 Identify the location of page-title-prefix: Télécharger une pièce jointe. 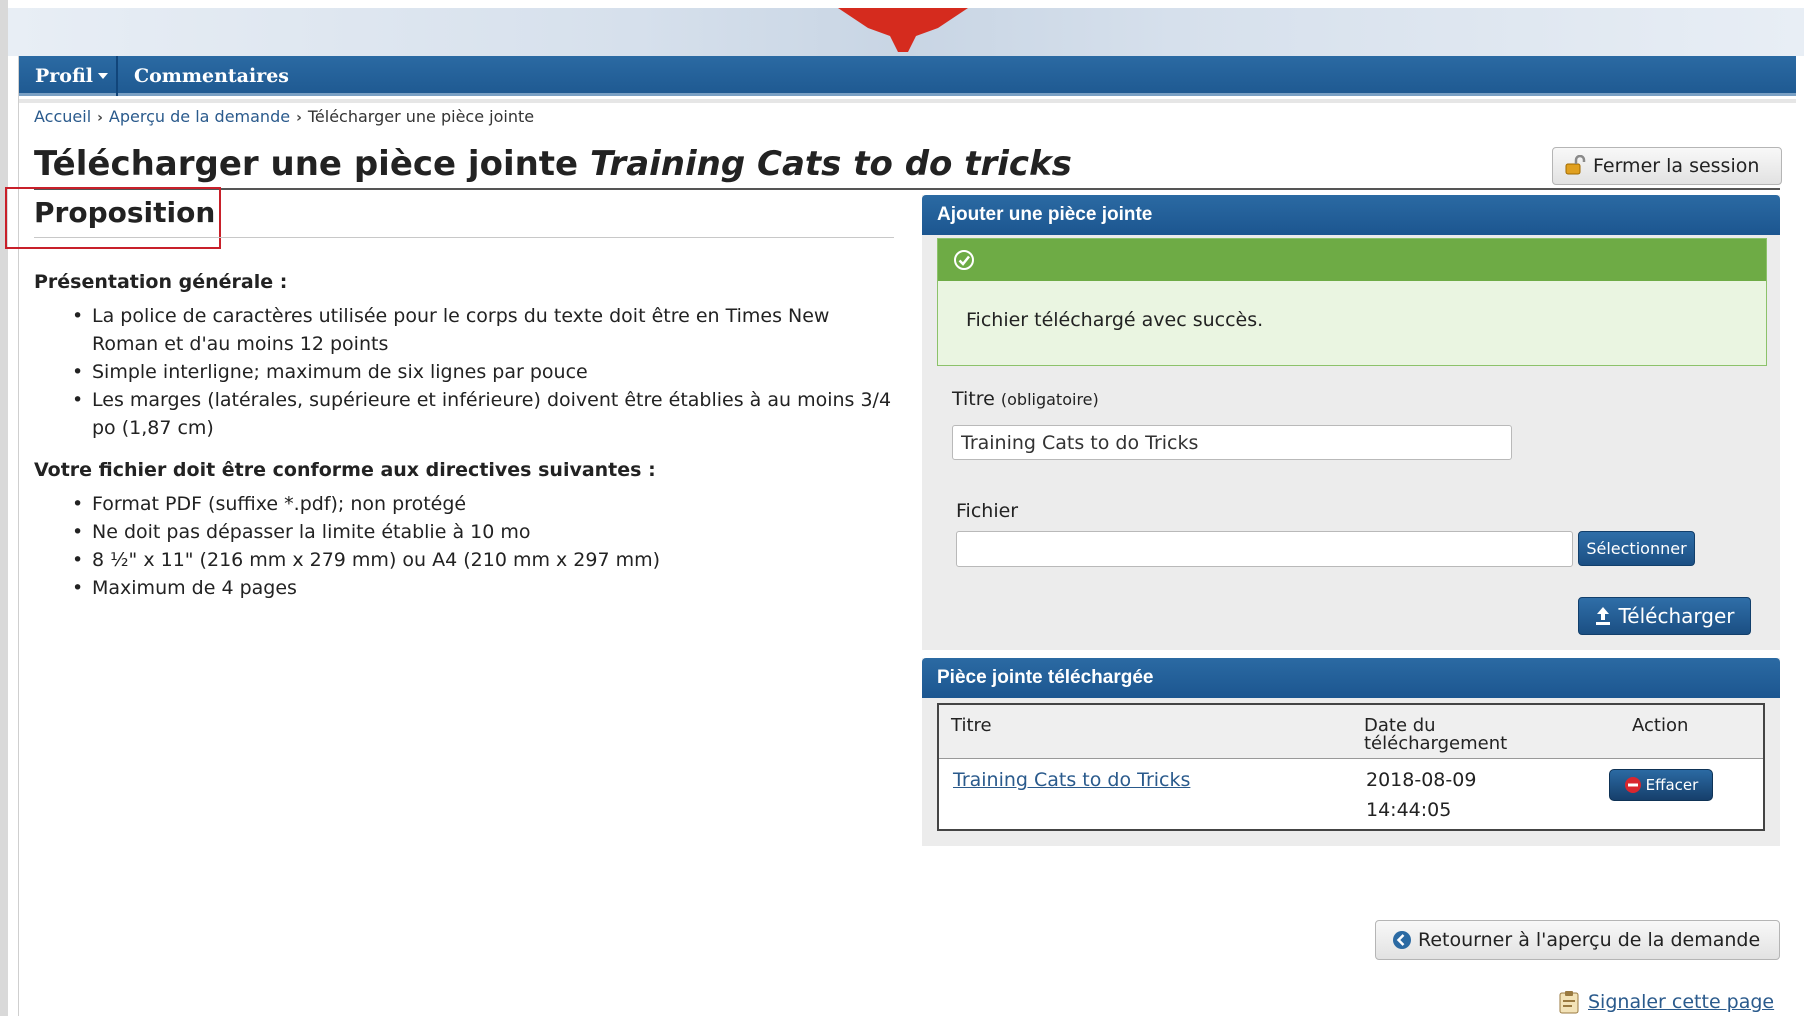
(306, 164).